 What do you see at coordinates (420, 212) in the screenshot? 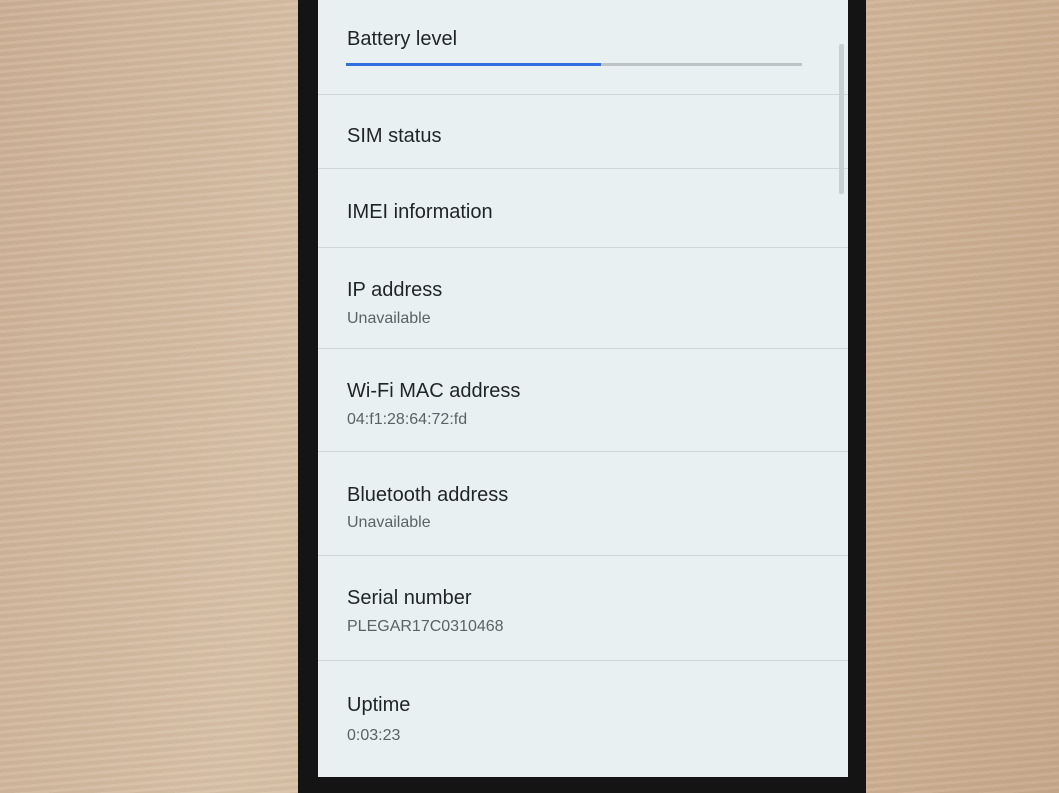
I see `imei-information-title: IMEI information` at bounding box center [420, 212].